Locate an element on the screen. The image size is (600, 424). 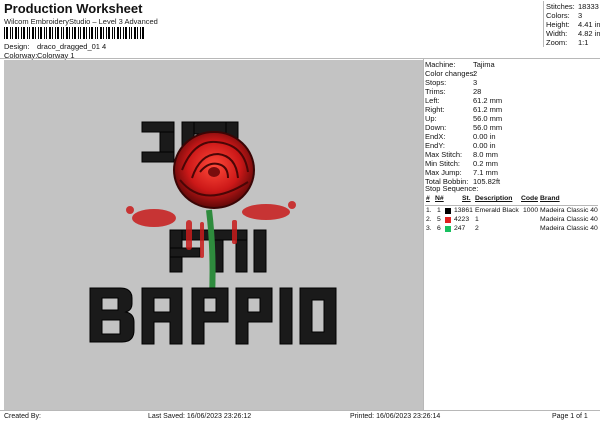
sequence-cell-desc: 2 is located at coordinates (477, 228).